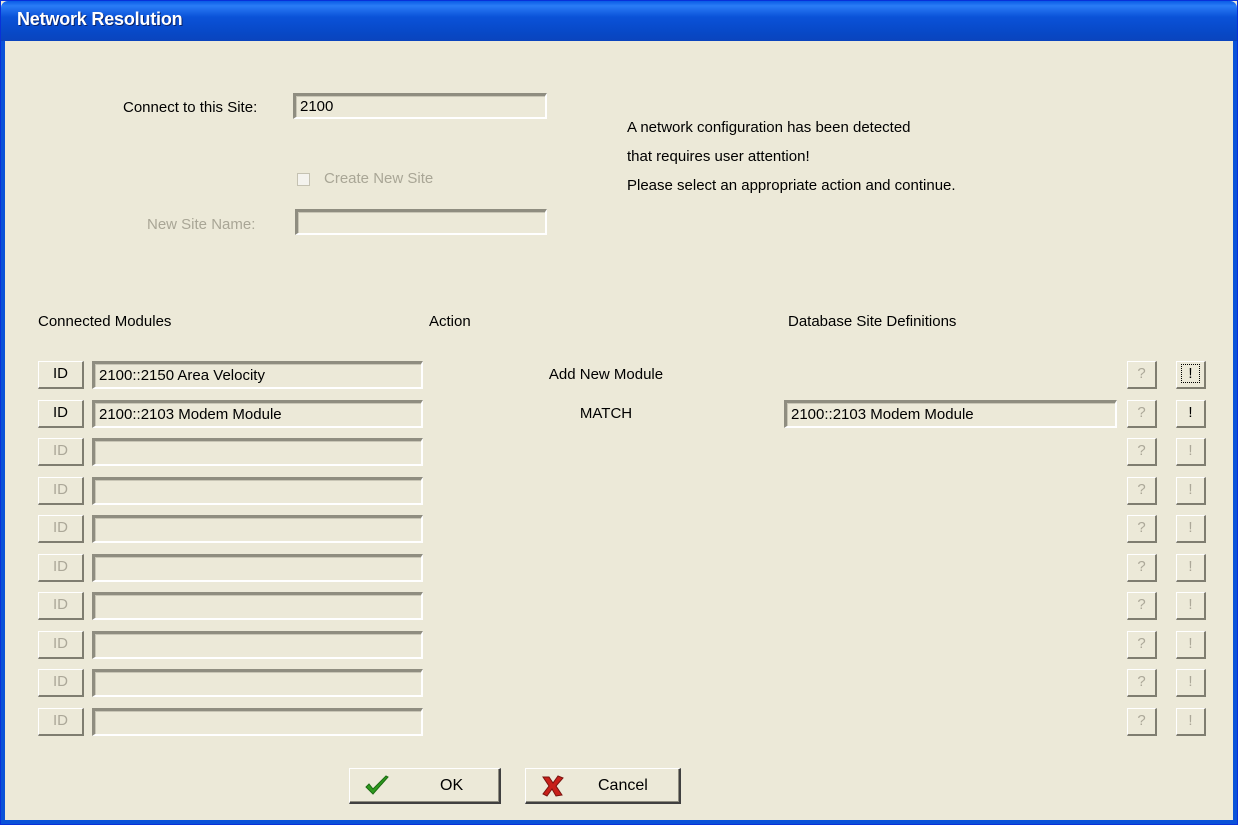  I want to click on database-site-definitions-header: Database Site Definitions, so click(872, 321).